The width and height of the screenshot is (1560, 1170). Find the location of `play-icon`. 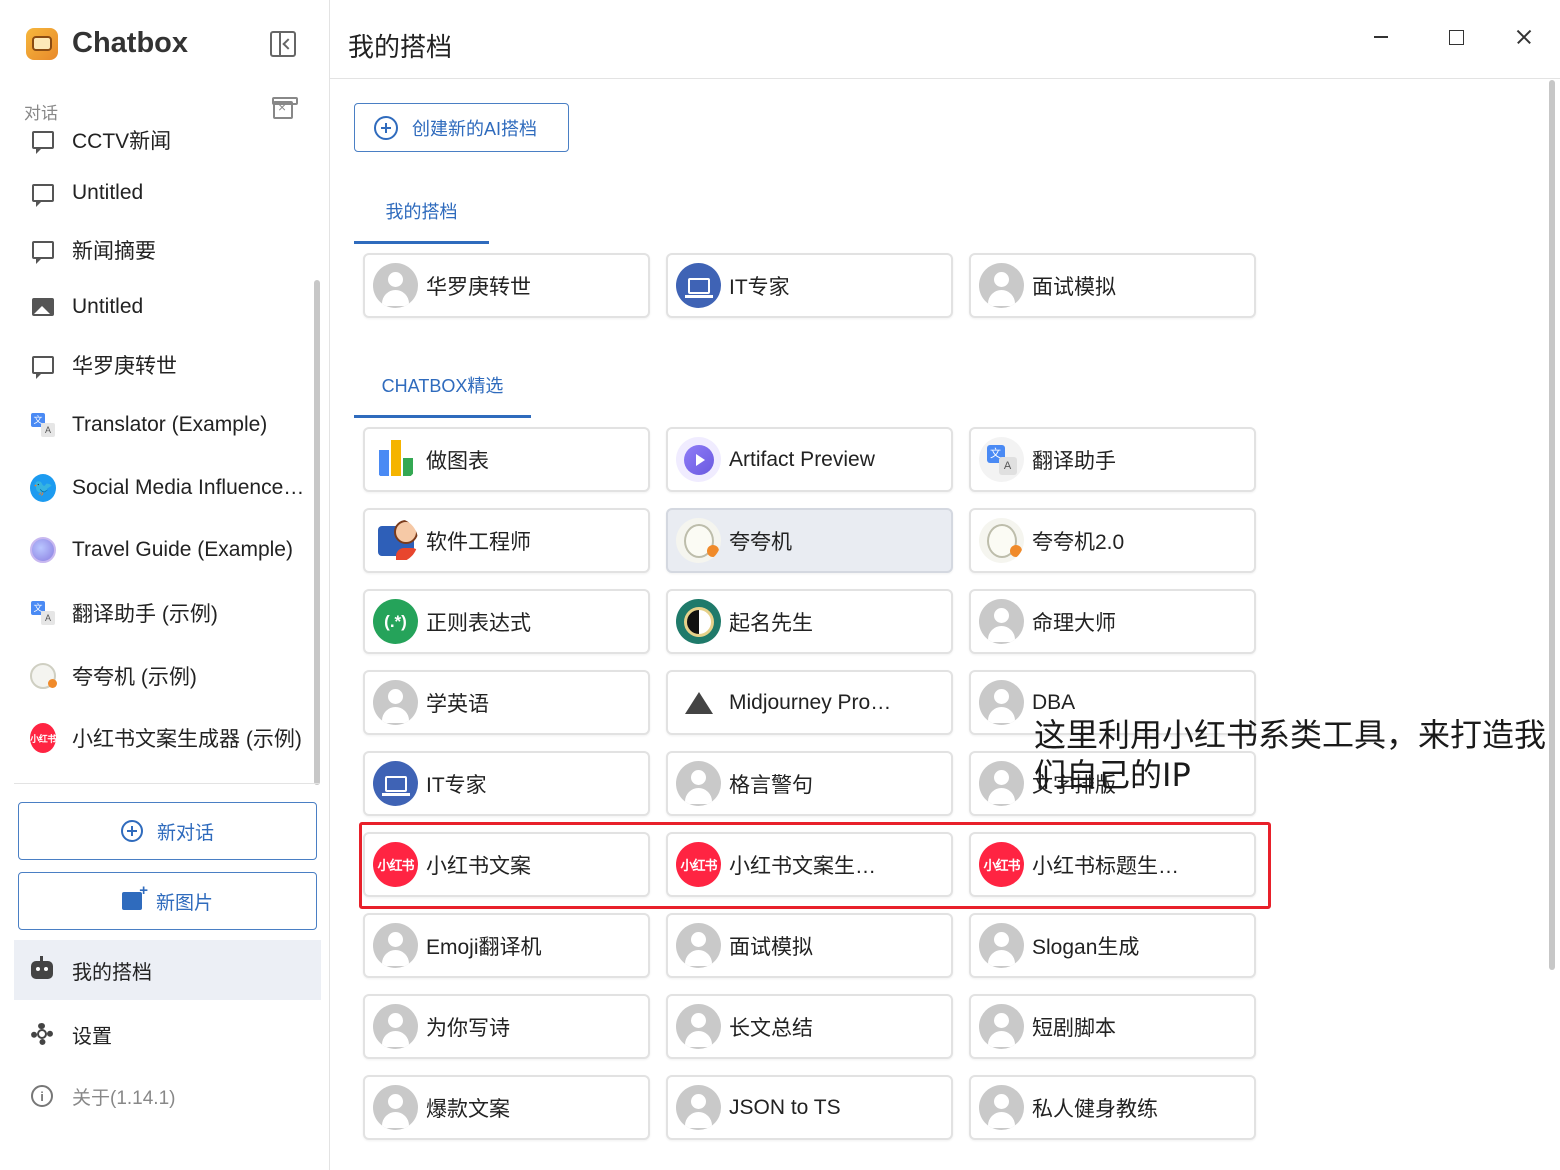

play-icon is located at coordinates (698, 459).